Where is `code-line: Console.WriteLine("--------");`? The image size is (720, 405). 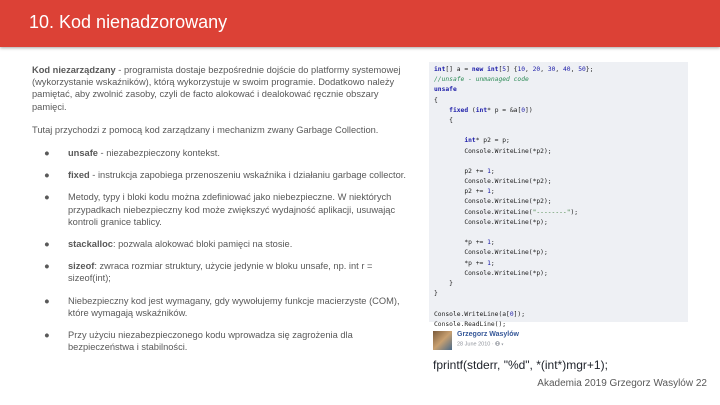
code-line: Console.WriteLine("--------"); is located at coordinates (506, 212).